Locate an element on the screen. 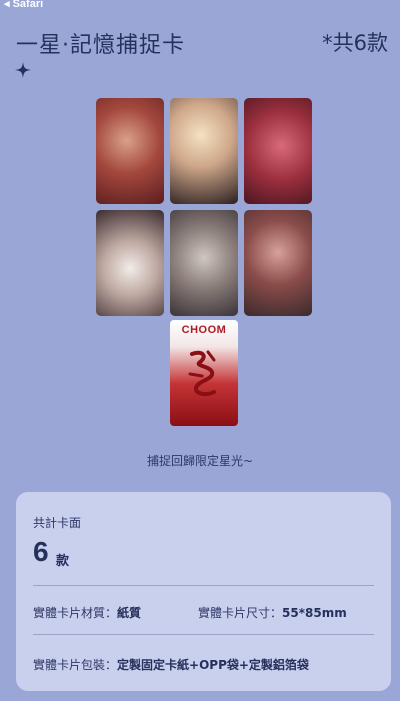 This screenshot has width=400, height=701. material-label: 實體卡片材質： is located at coordinates (75, 613).